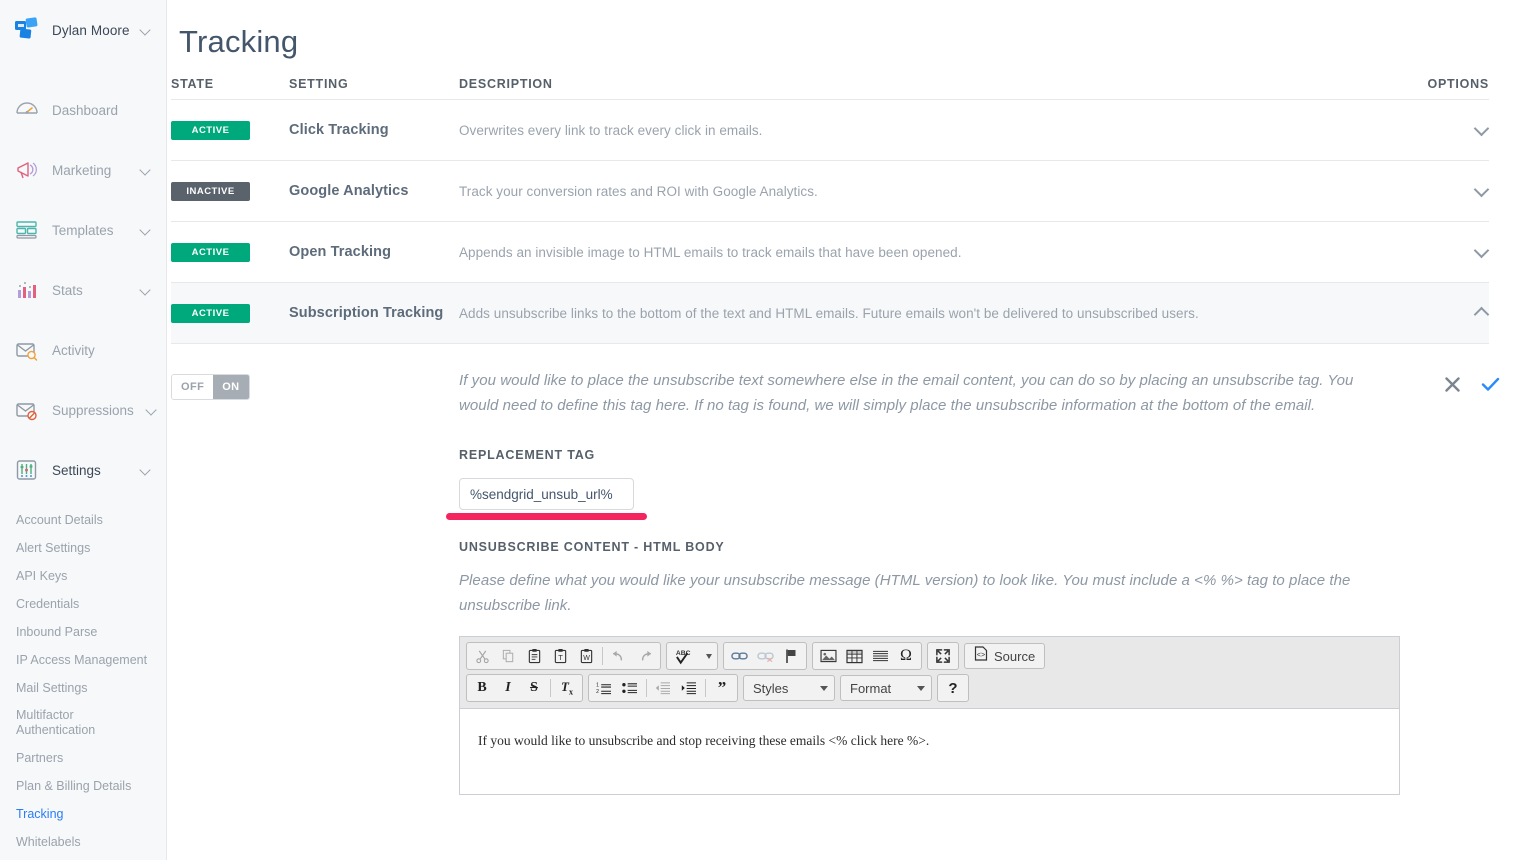 The image size is (1529, 860). I want to click on sidebar-item-activity: Activity, so click(83, 350).